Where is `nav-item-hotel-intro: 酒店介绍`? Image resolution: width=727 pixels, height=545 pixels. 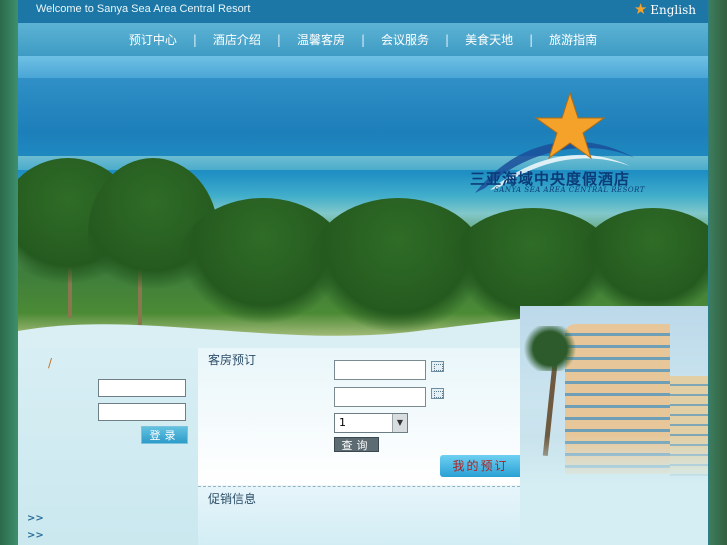
nav-item-hotel-intro: 酒店介绍 is located at coordinates (237, 39).